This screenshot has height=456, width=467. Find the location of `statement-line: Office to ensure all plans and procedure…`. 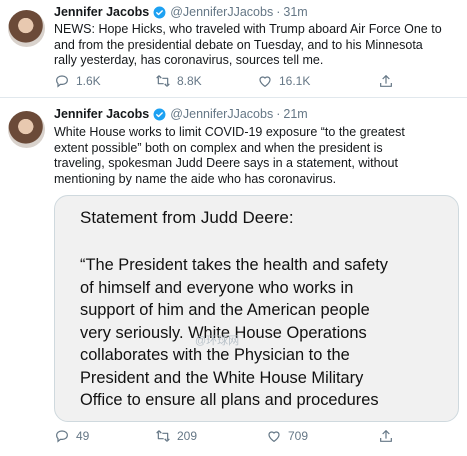

statement-line: Office to ensure all plans and procedure… is located at coordinates (229, 400).